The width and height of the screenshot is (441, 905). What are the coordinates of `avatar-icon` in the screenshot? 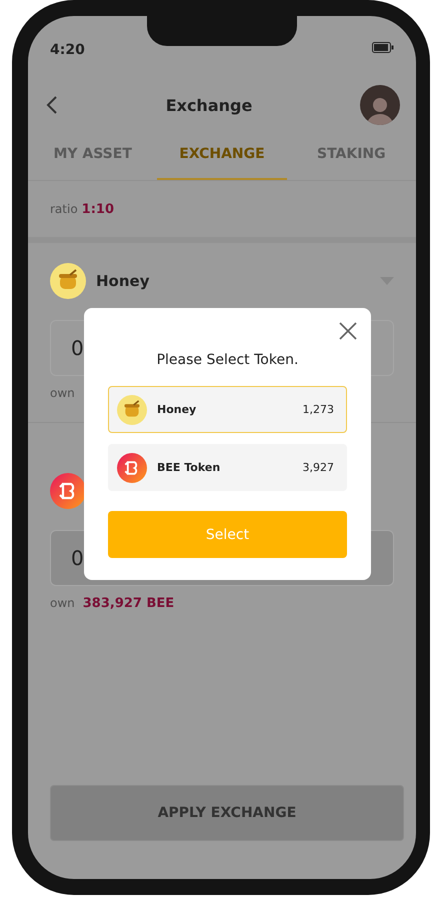 It's located at (380, 105).